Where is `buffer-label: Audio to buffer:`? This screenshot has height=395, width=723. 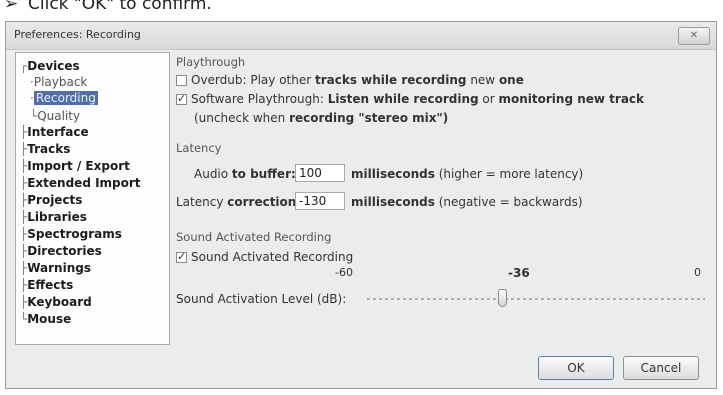 buffer-label: Audio to buffer: is located at coordinates (245, 174).